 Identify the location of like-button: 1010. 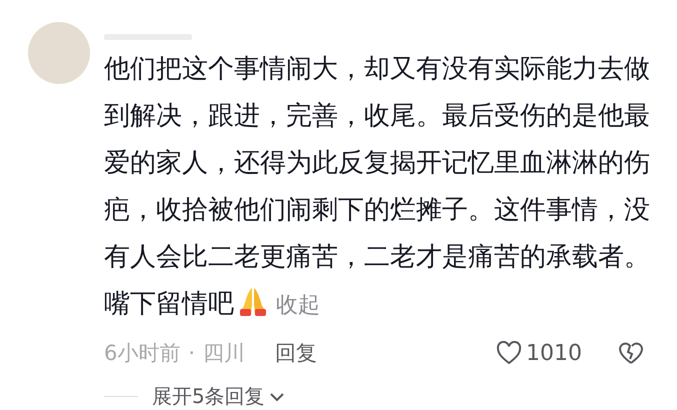
(539, 353).